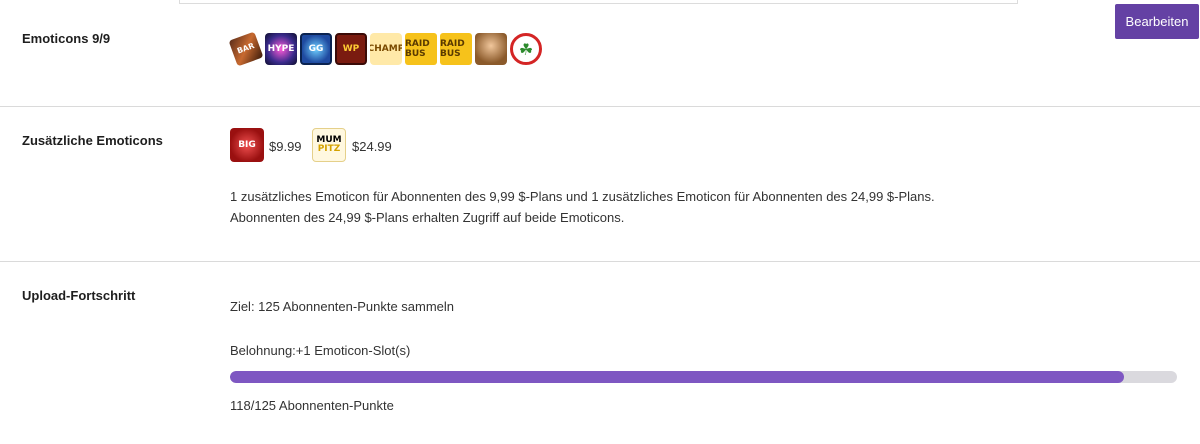  Describe the element at coordinates (598, 2) in the screenshot. I see `top-field-edge` at that location.